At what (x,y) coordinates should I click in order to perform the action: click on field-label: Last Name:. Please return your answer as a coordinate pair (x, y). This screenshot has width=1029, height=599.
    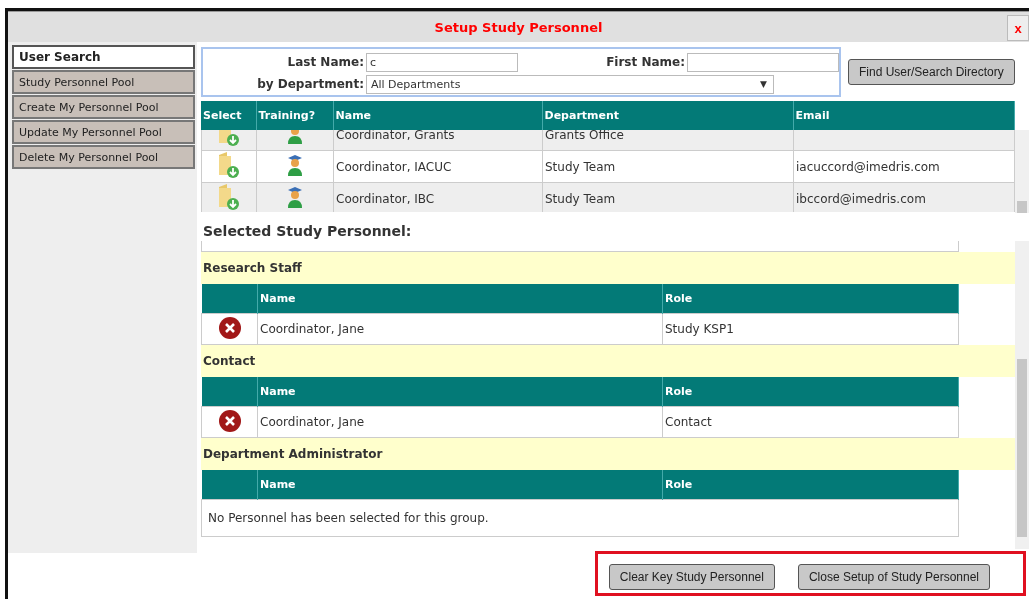
    Looking at the image, I should click on (325, 62).